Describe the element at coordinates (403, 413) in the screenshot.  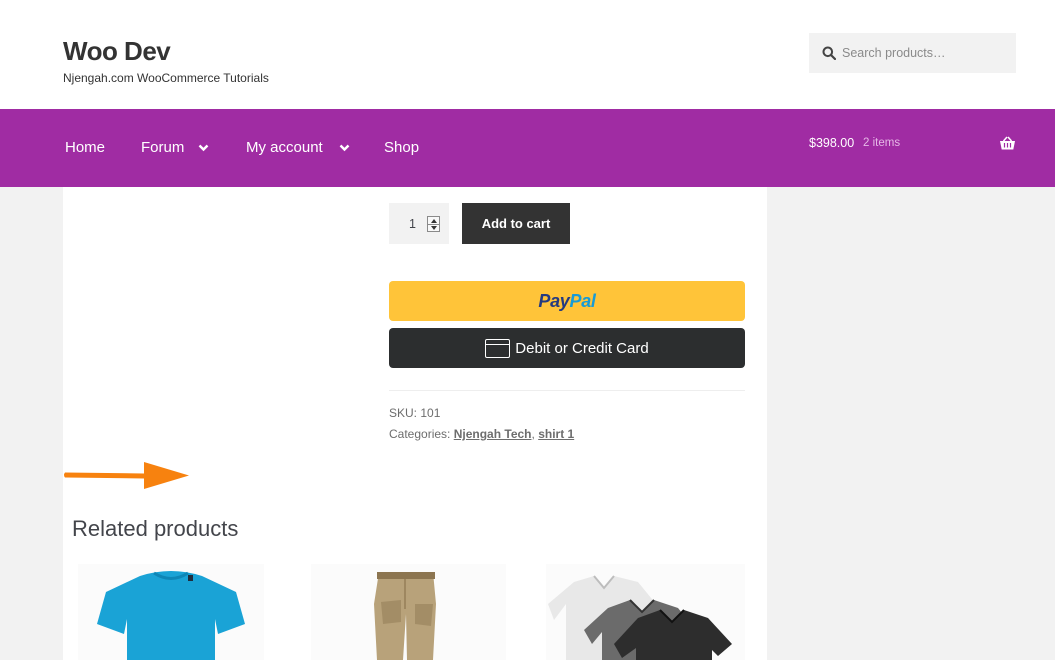
I see `sku-label: SKU:` at that location.